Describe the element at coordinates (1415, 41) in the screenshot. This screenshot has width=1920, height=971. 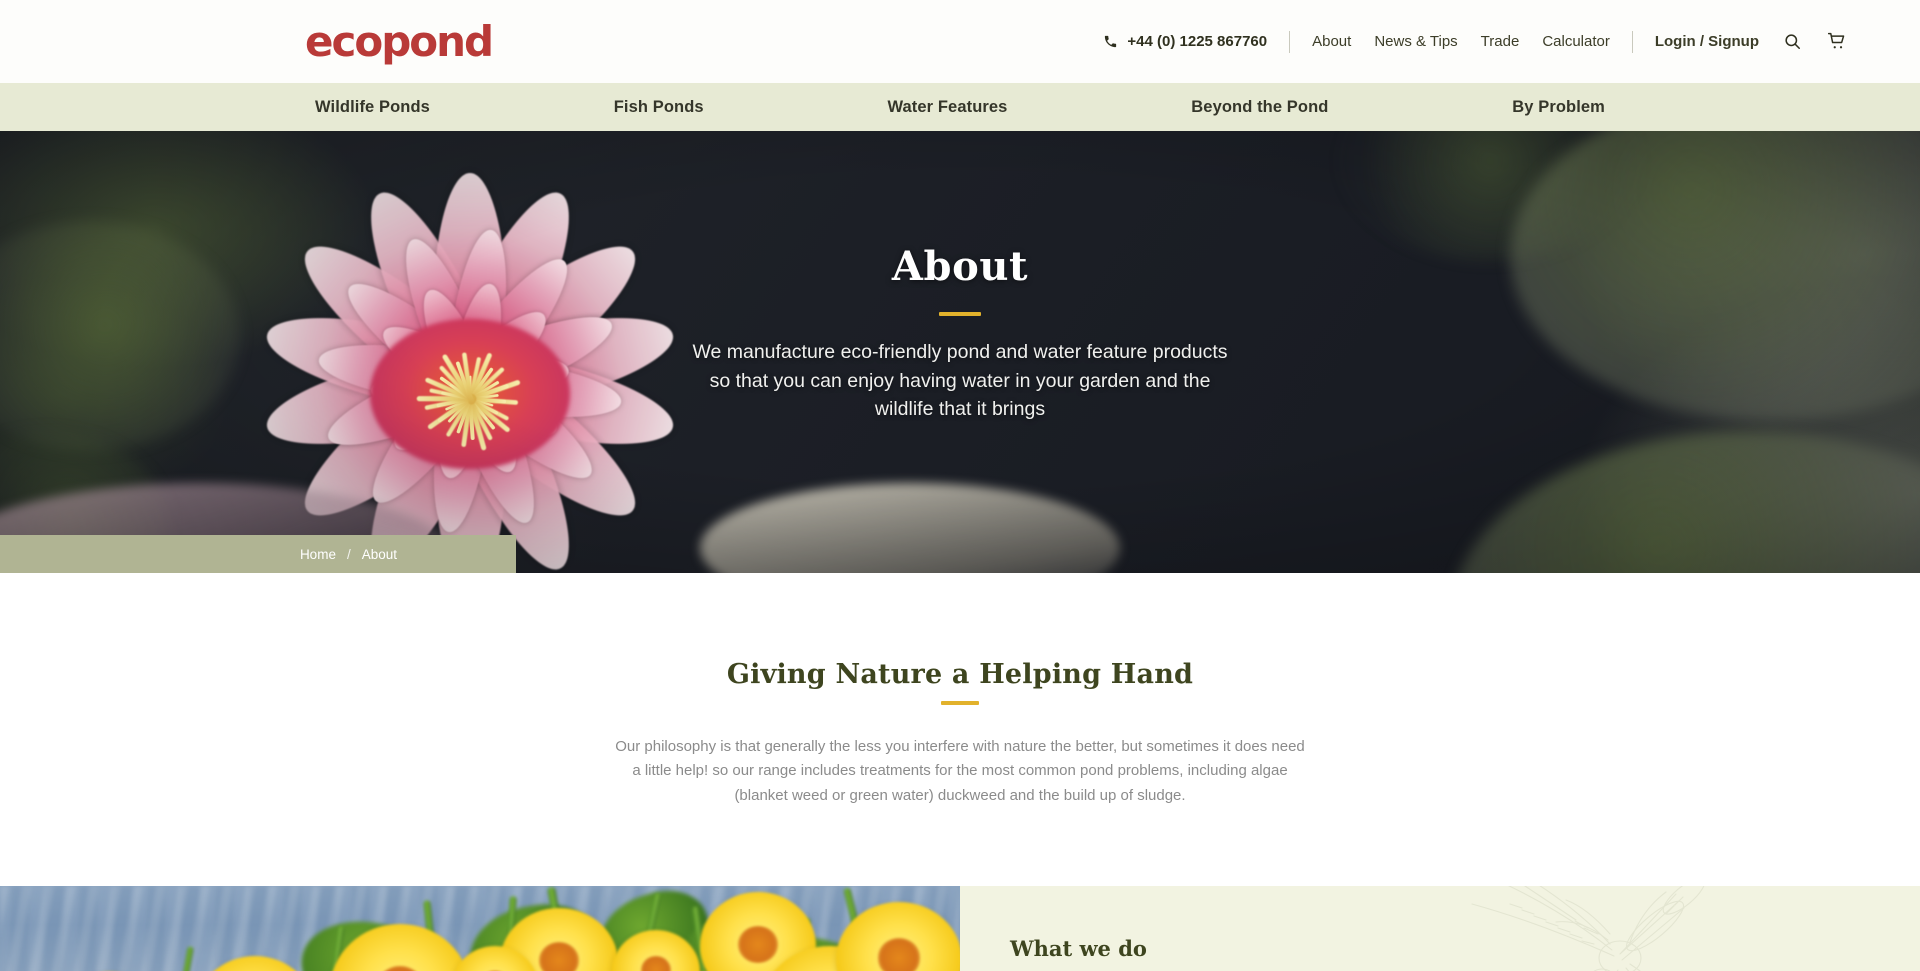
I see `header-link-news-tips: News & Tips` at that location.